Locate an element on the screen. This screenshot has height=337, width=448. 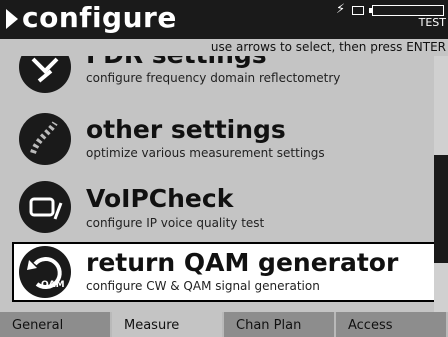
scrollbar-thumb is located at coordinates (441, 209).